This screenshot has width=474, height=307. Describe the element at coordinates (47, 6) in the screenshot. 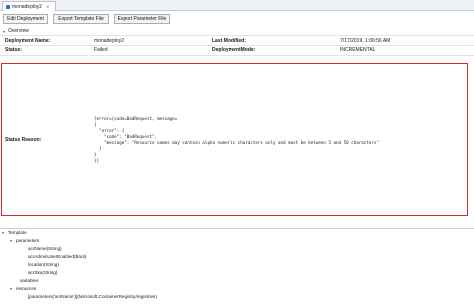

I see `close-icon: ✕` at that location.